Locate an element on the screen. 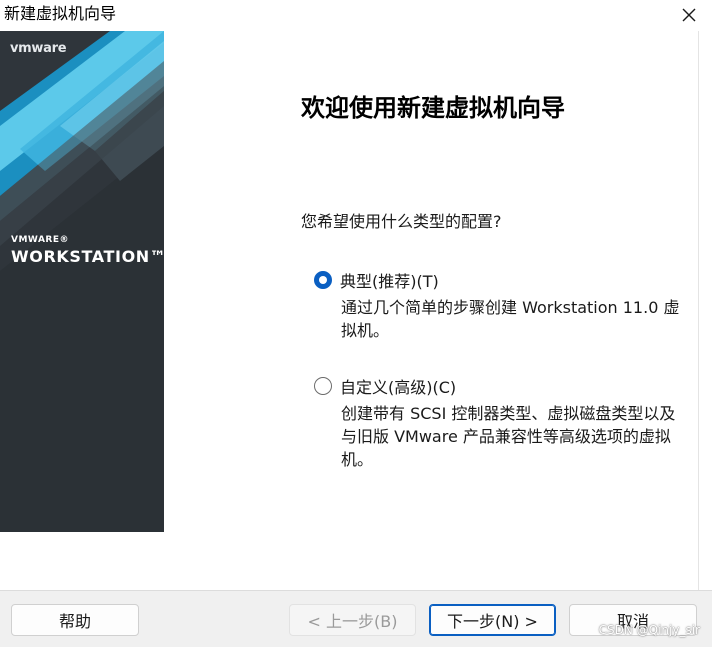 The height and width of the screenshot is (647, 712). config-question: 您希望使用什么类型的配置? is located at coordinates (401, 221).